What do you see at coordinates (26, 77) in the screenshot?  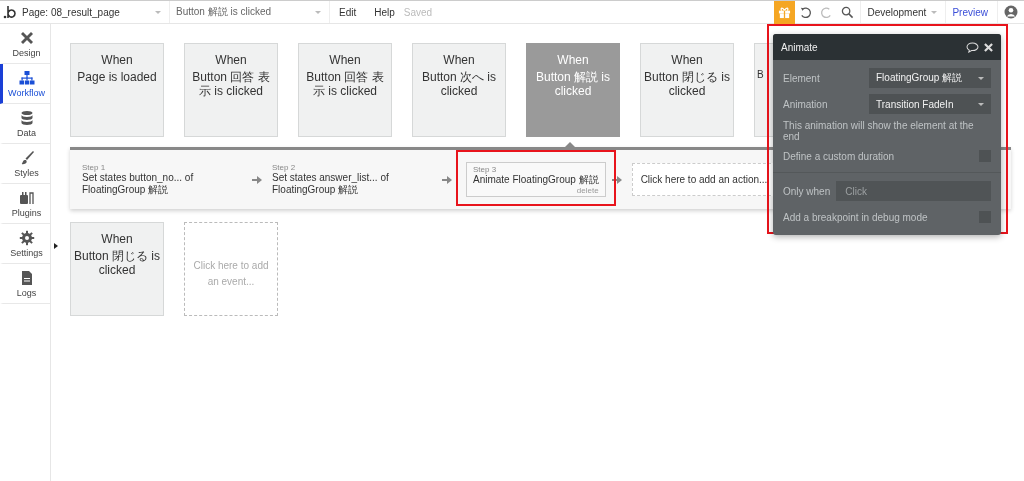 I see `hierarchy-icon` at bounding box center [26, 77].